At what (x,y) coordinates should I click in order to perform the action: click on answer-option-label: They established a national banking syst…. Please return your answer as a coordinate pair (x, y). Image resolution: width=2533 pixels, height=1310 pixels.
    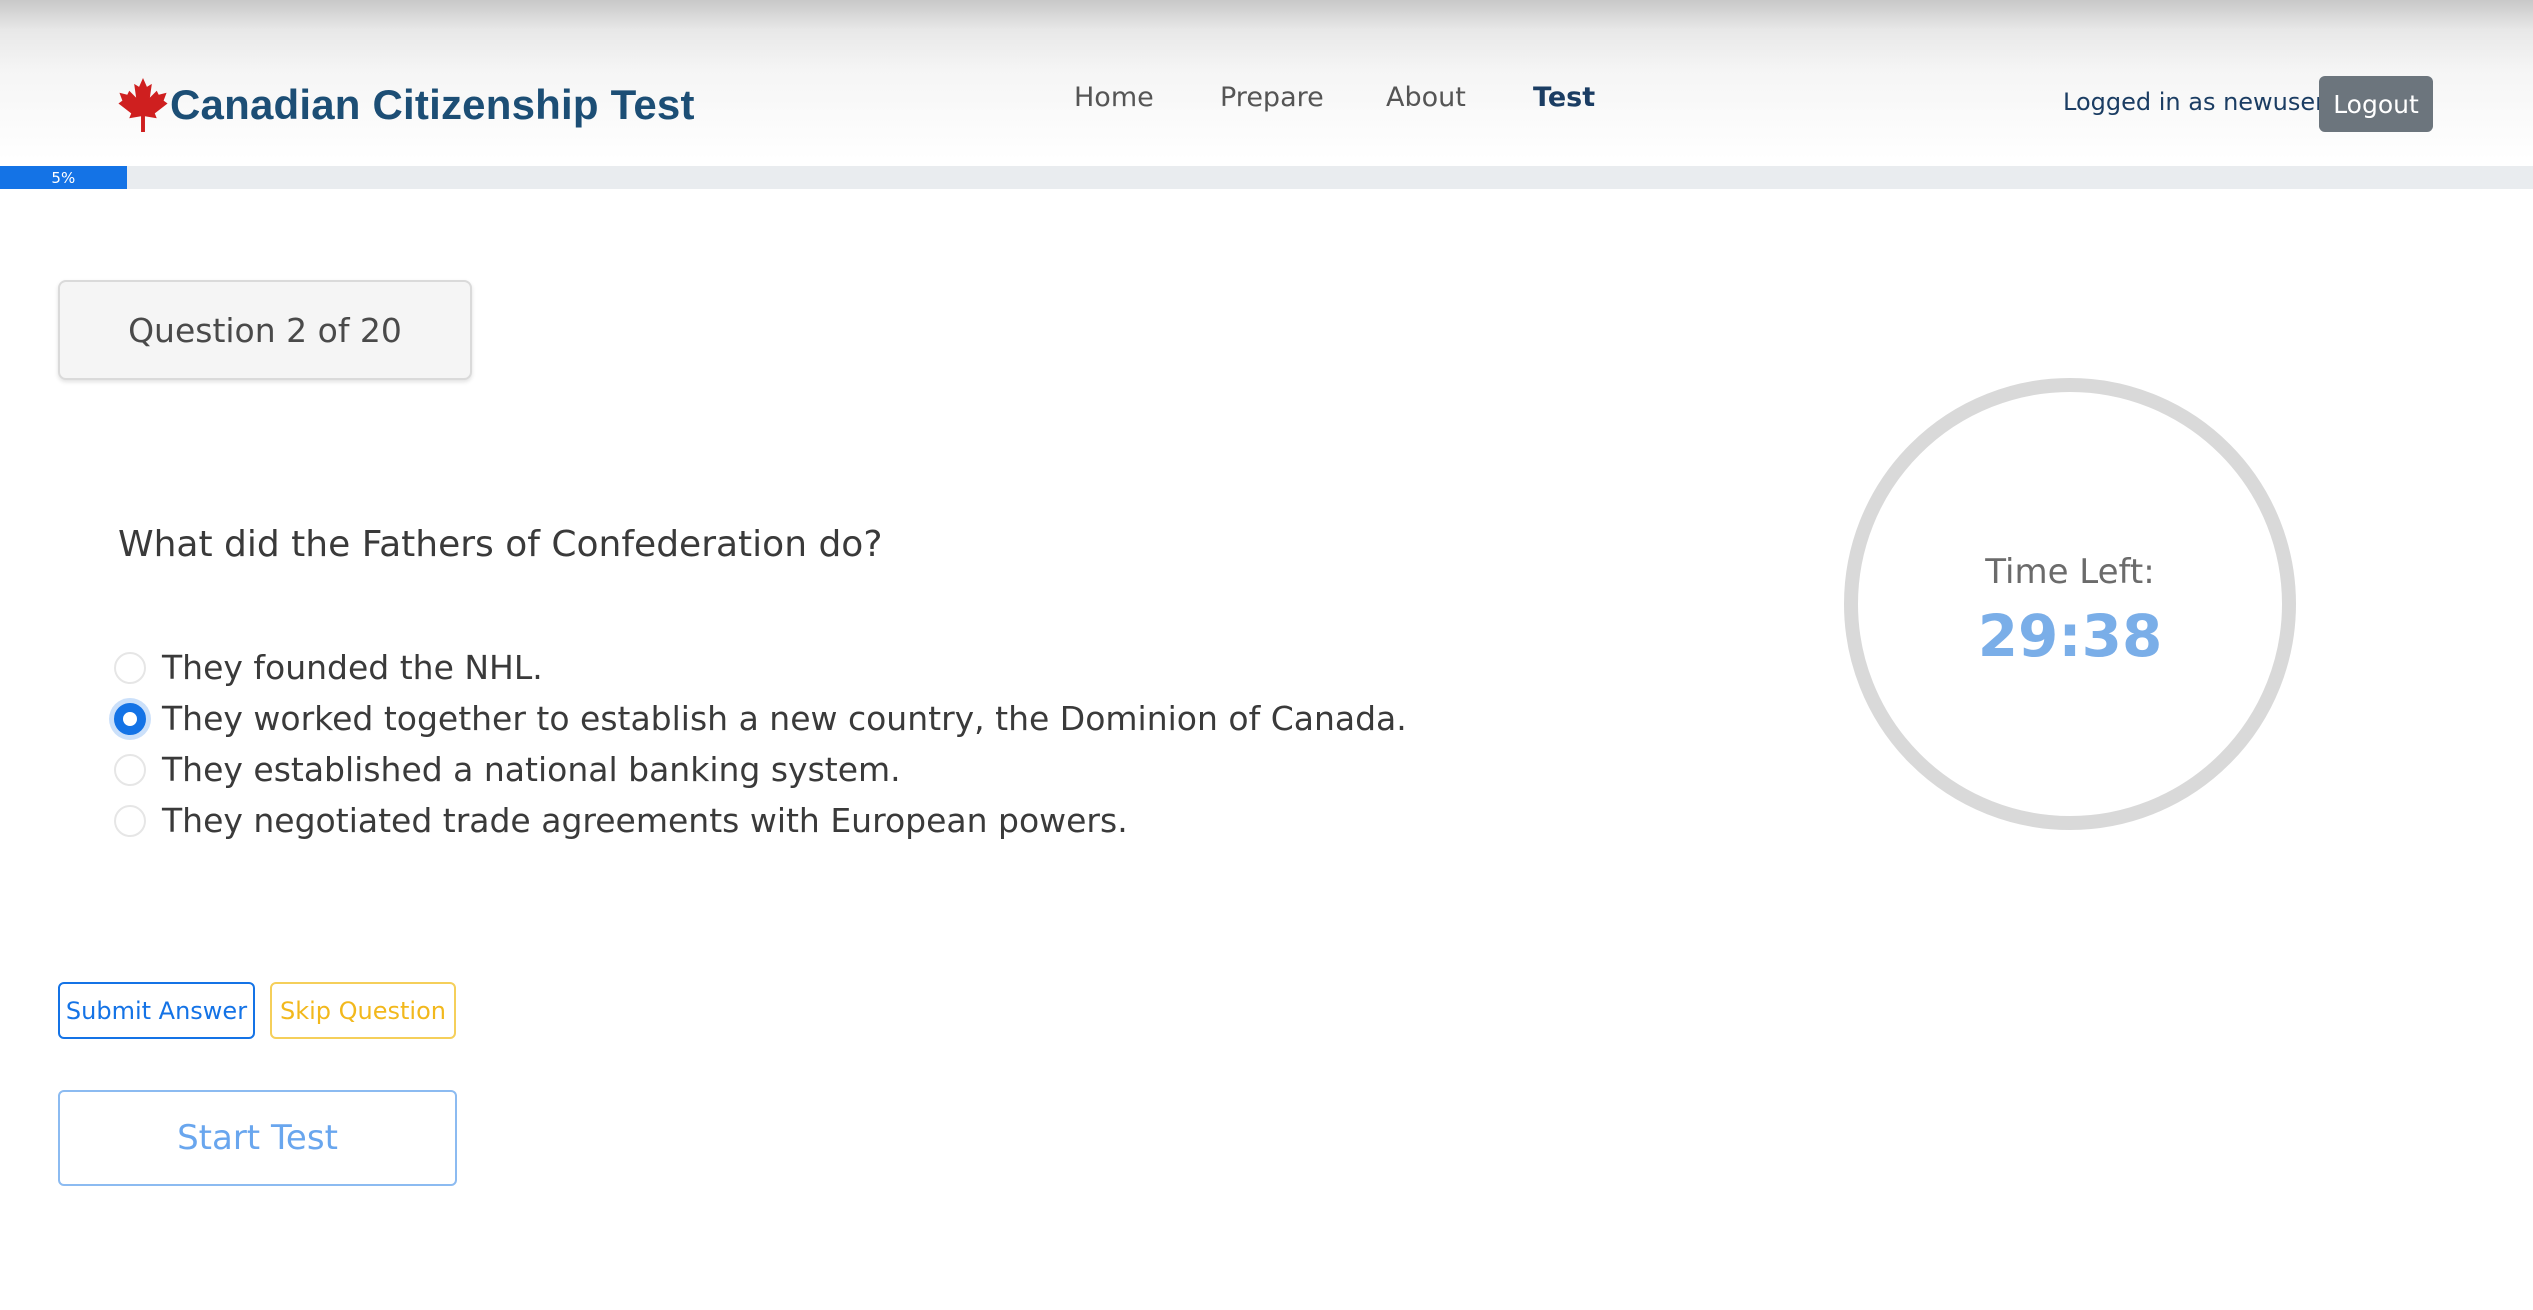
    Looking at the image, I should click on (531, 769).